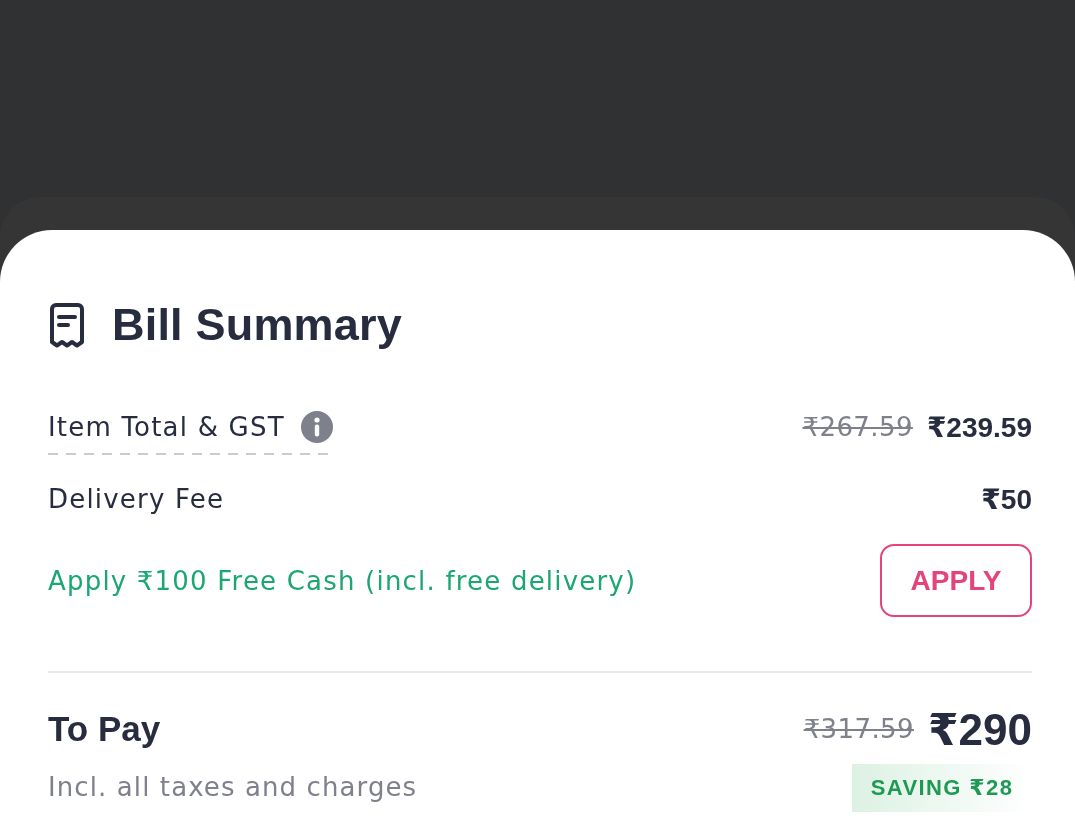 The height and width of the screenshot is (825, 1075). What do you see at coordinates (67, 325) in the screenshot?
I see `receipt-icon` at bounding box center [67, 325].